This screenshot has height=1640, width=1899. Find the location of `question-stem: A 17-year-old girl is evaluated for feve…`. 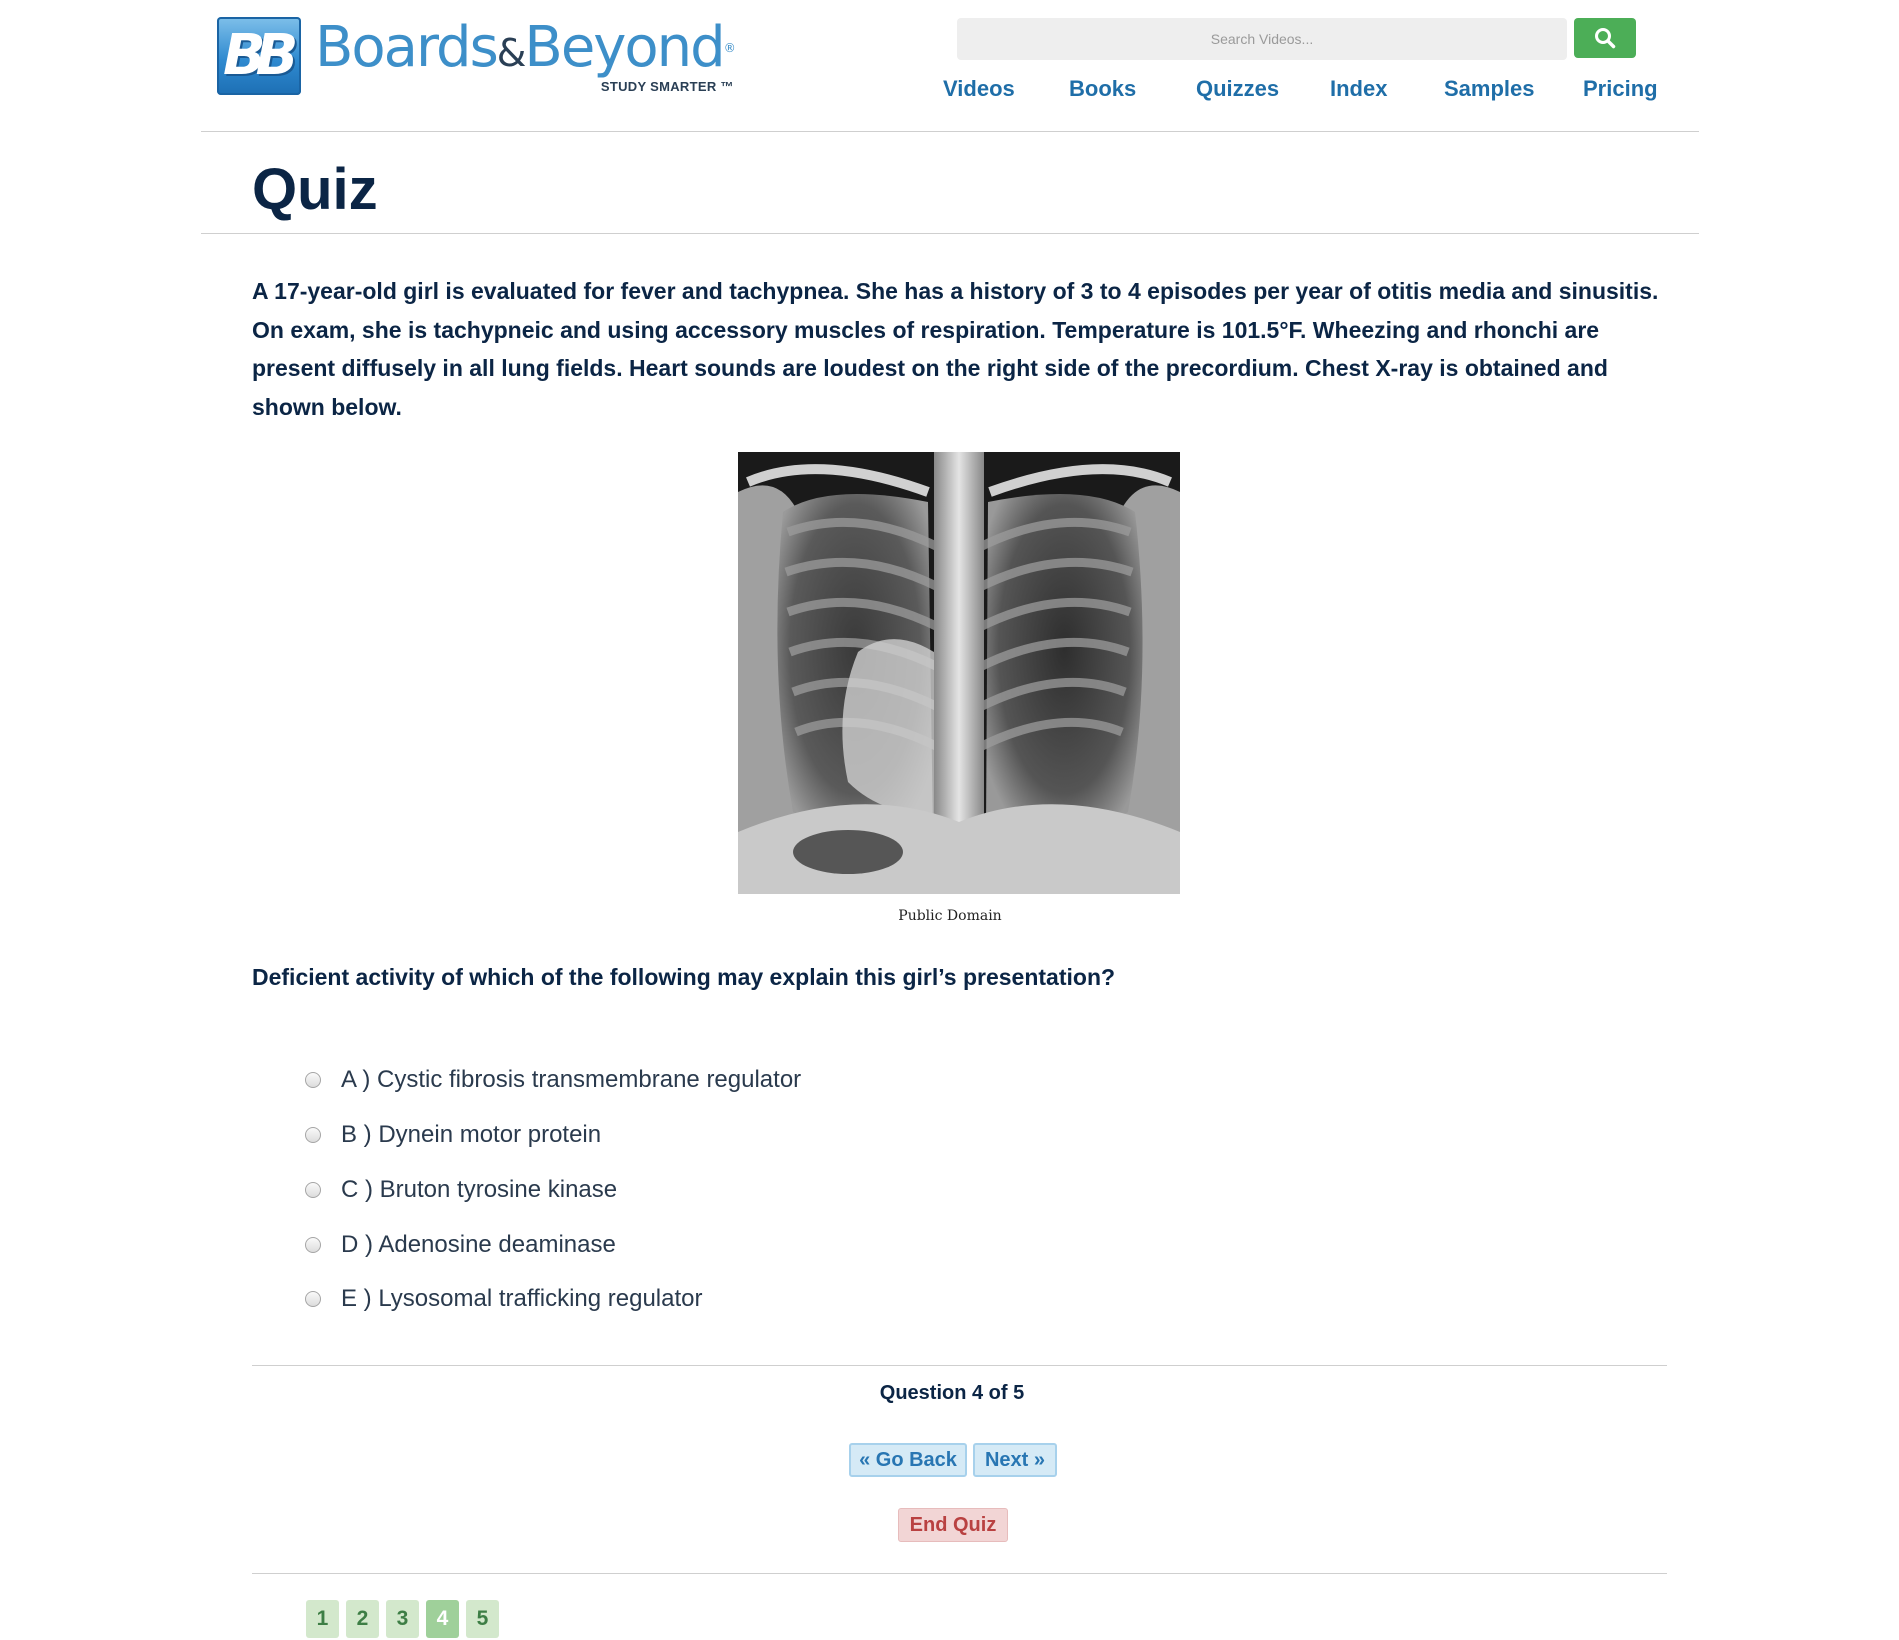

question-stem: A 17-year-old girl is evaluated for feve… is located at coordinates (955, 349).